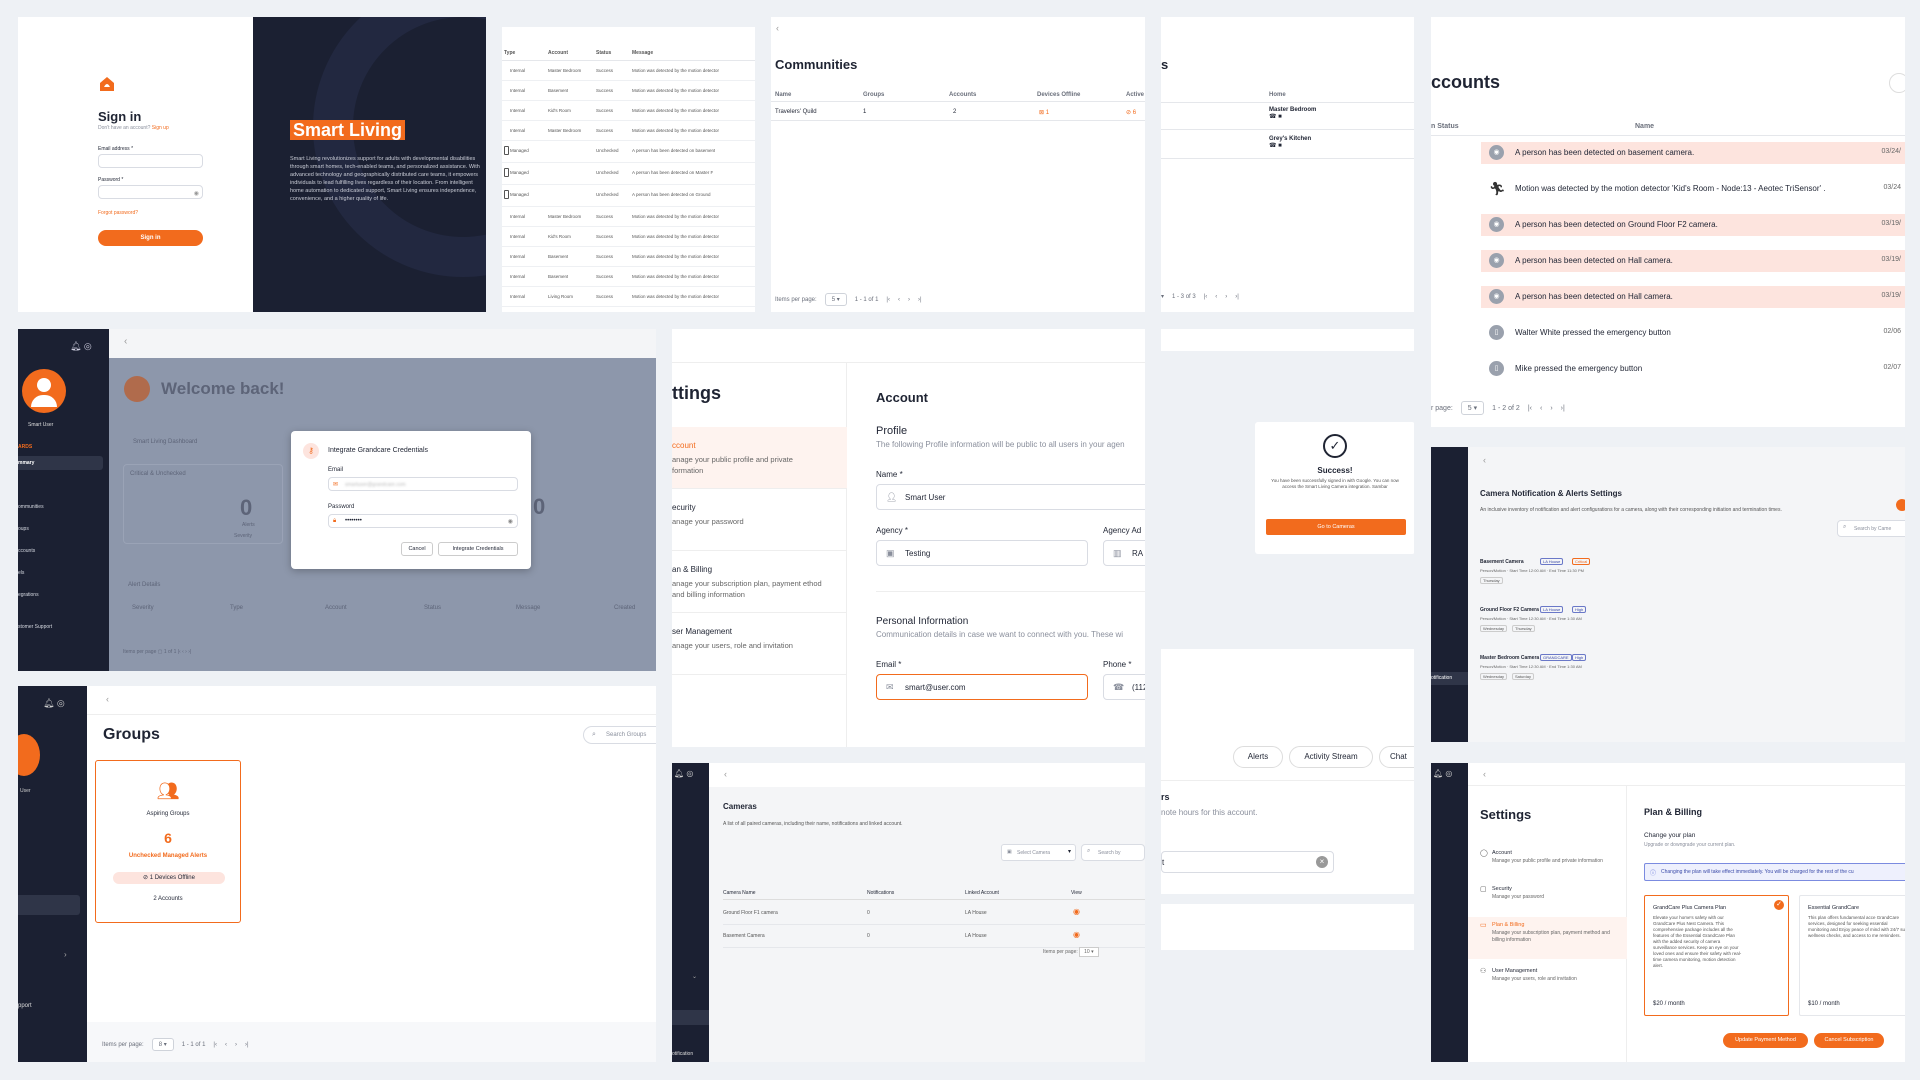 The height and width of the screenshot is (1080, 1920). What do you see at coordinates (958, 112) in the screenshot?
I see `table-row: Travelers' Quild 1 2 ⊠ 1 ⊘ 6` at bounding box center [958, 112].